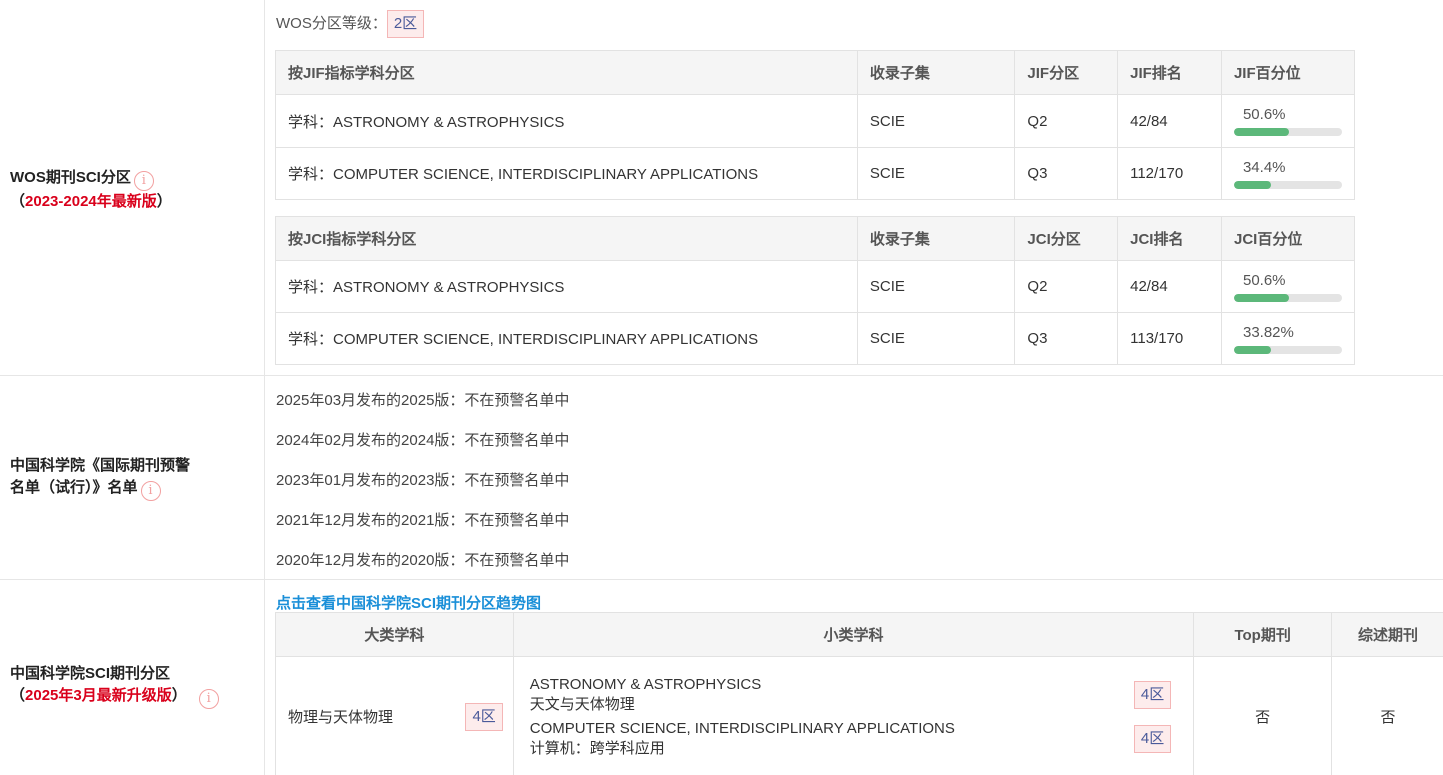 The height and width of the screenshot is (775, 1443). Describe the element at coordinates (1169, 72) in the screenshot. I see `jif-header-rank: JIF排名` at that location.